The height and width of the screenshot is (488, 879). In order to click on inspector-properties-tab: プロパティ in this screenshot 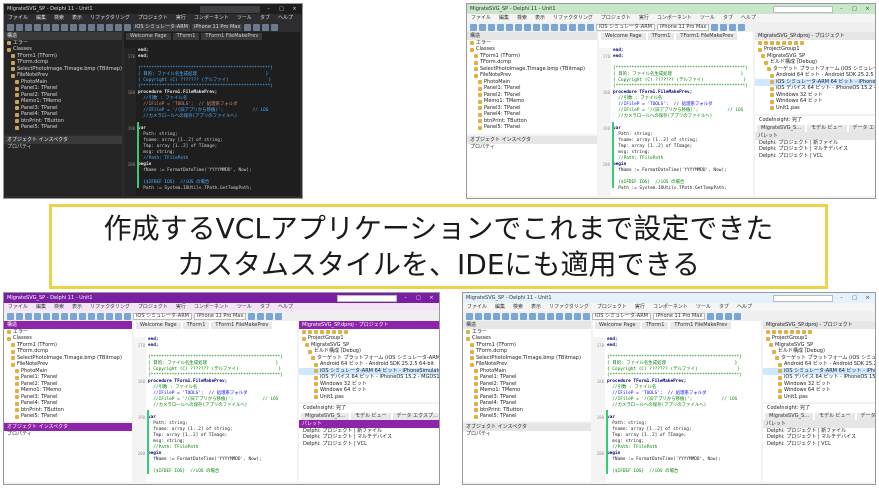, I will do `click(63, 147)`.